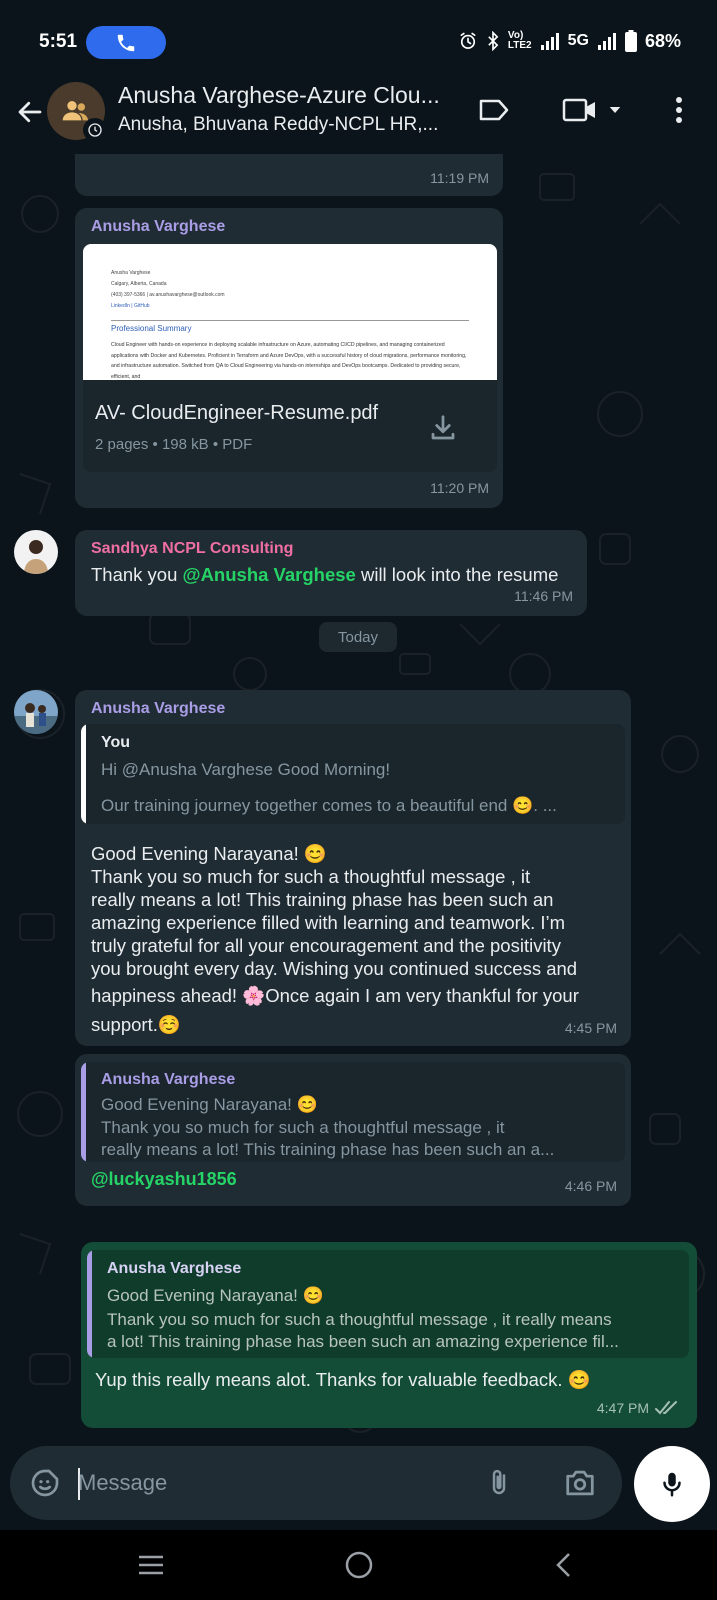 The image size is (717, 1600). I want to click on video-camera-icon, so click(578, 110).